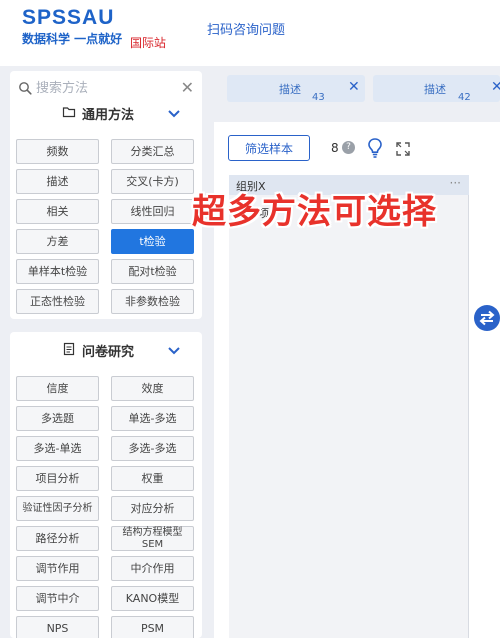 The image size is (500, 638). I want to click on method-button: 效度, so click(152, 388).